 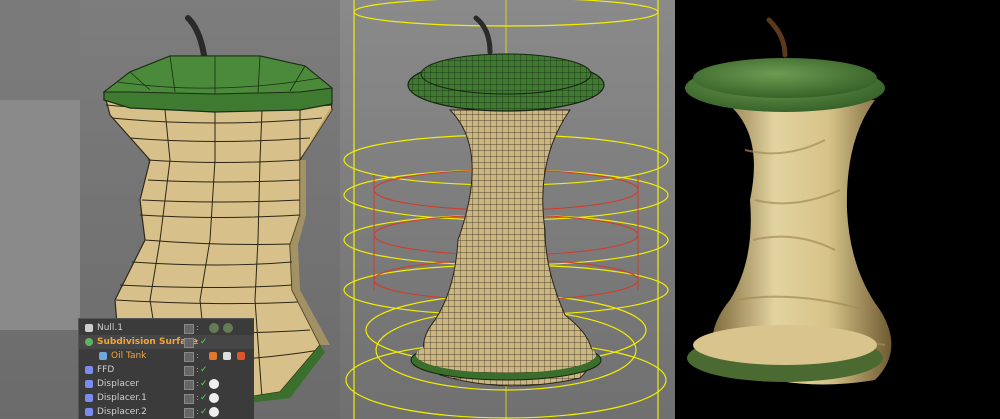 I want to click on om-label: Null.1, so click(x=110, y=328).